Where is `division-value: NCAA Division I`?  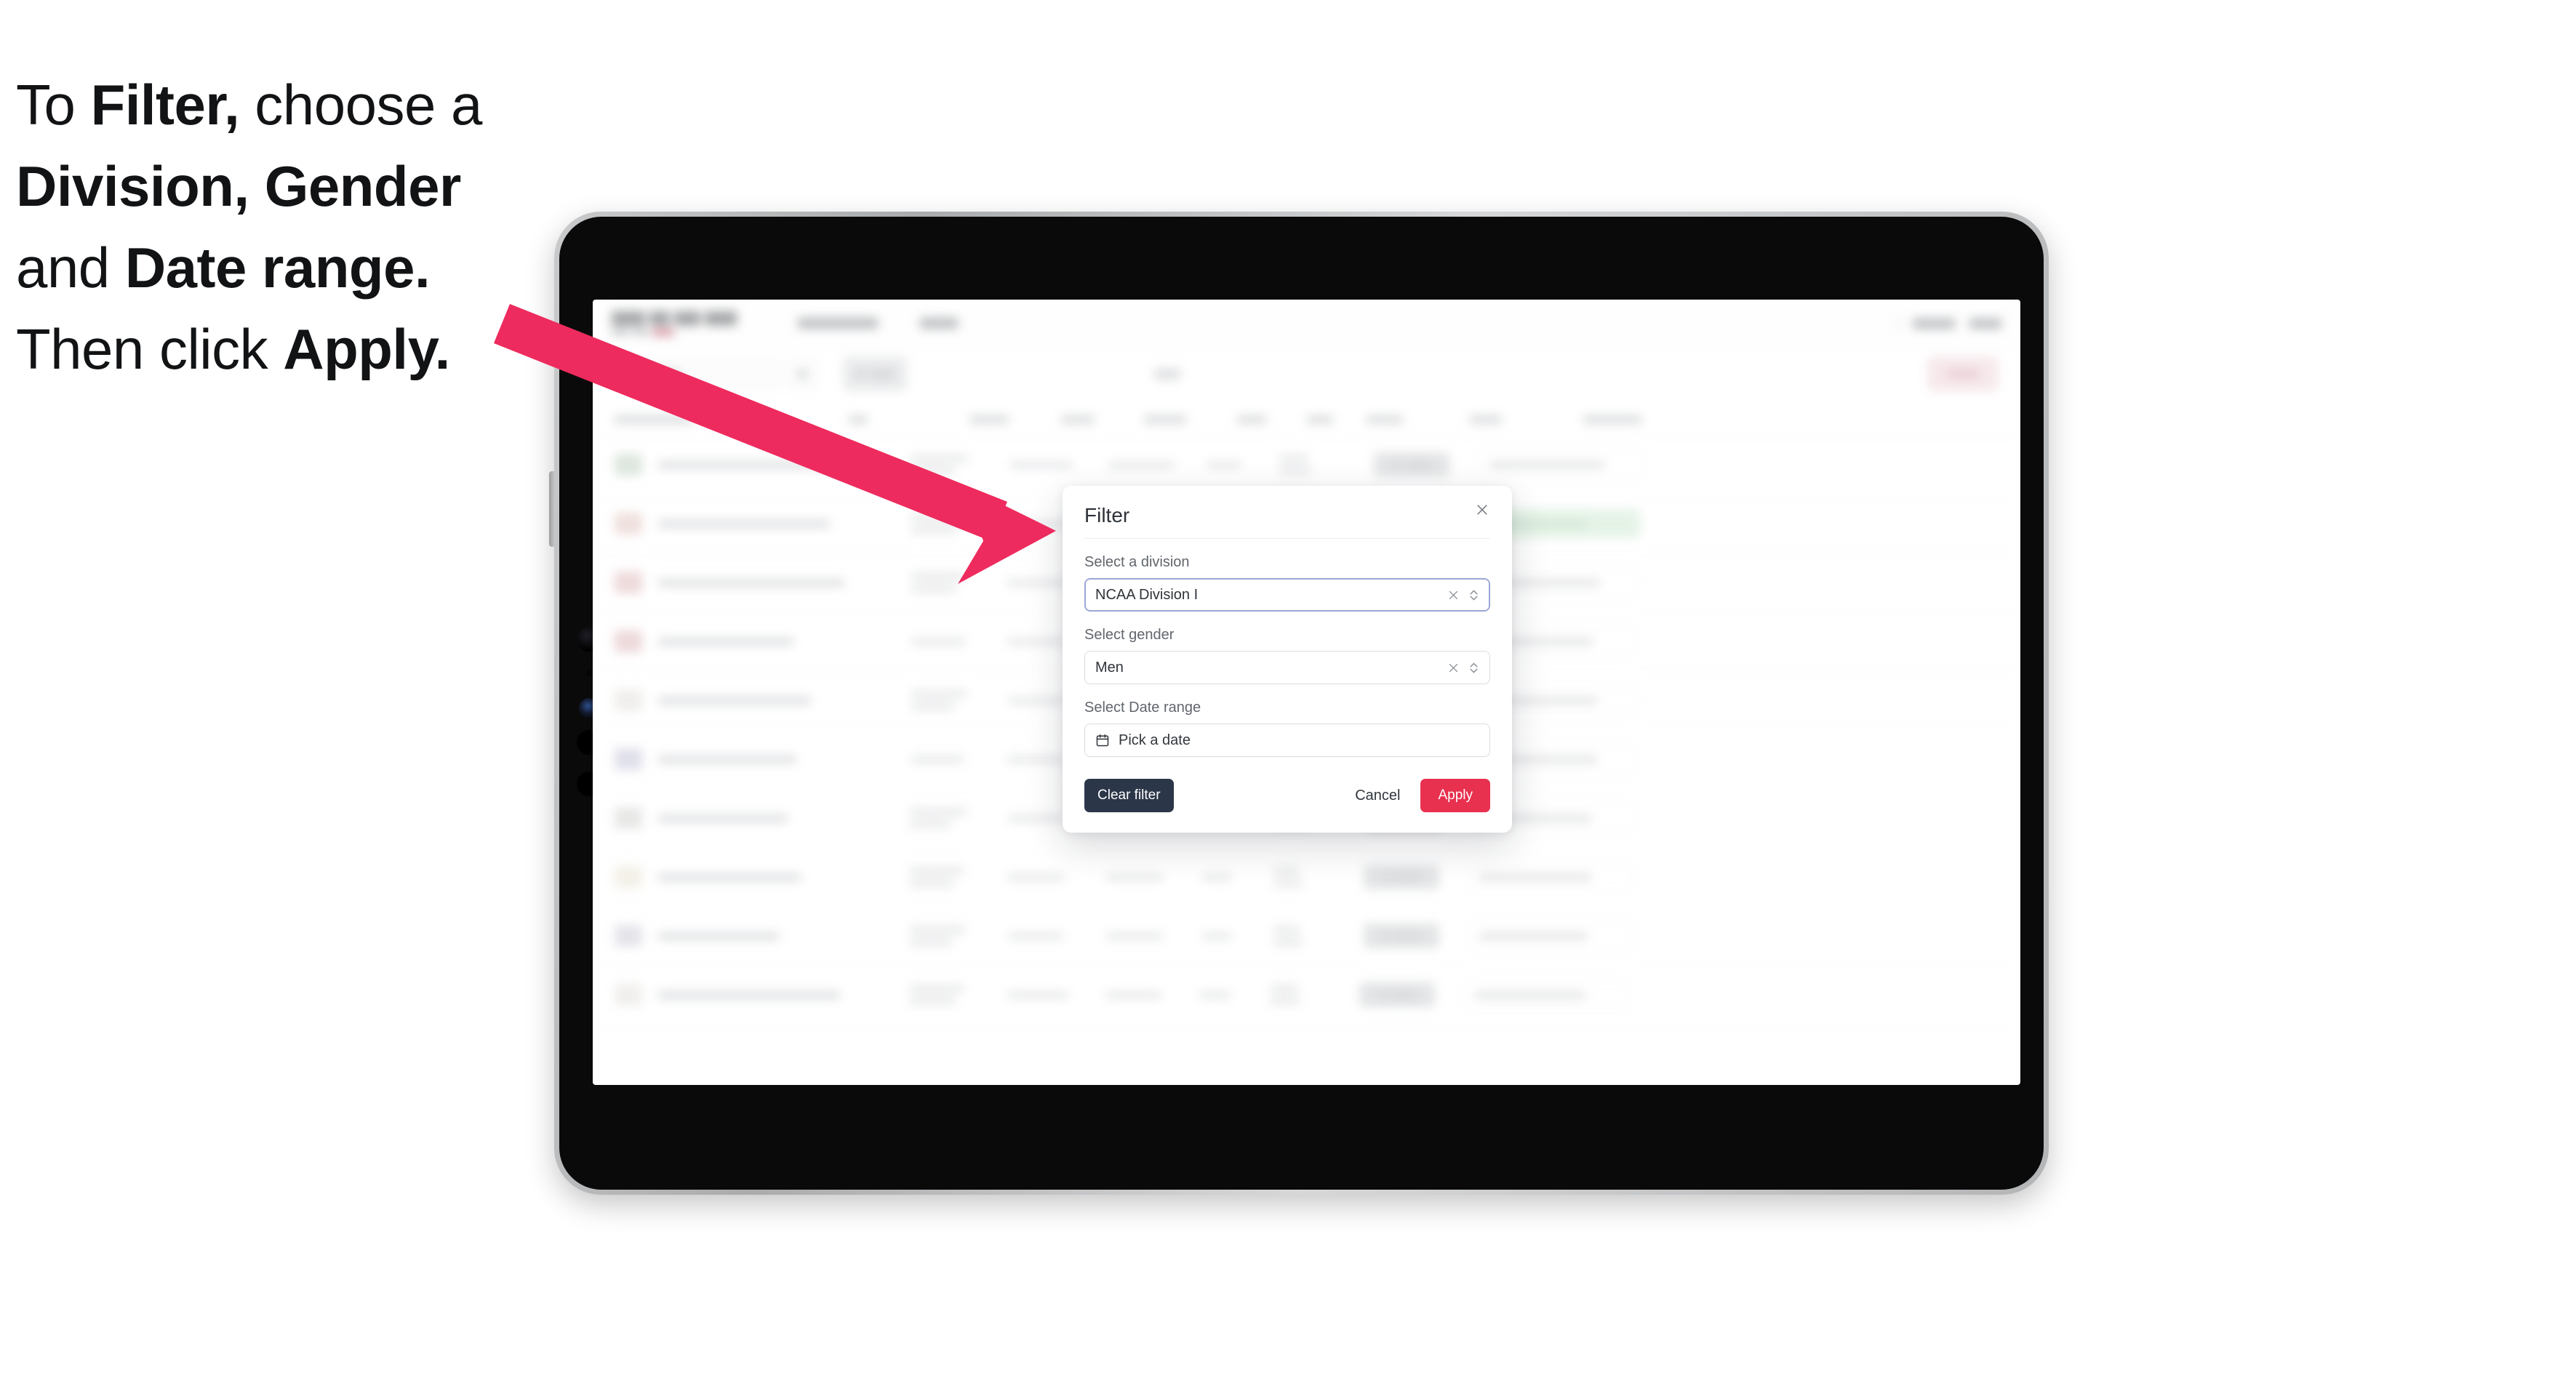
division-value: NCAA Division I is located at coordinates (1147, 595).